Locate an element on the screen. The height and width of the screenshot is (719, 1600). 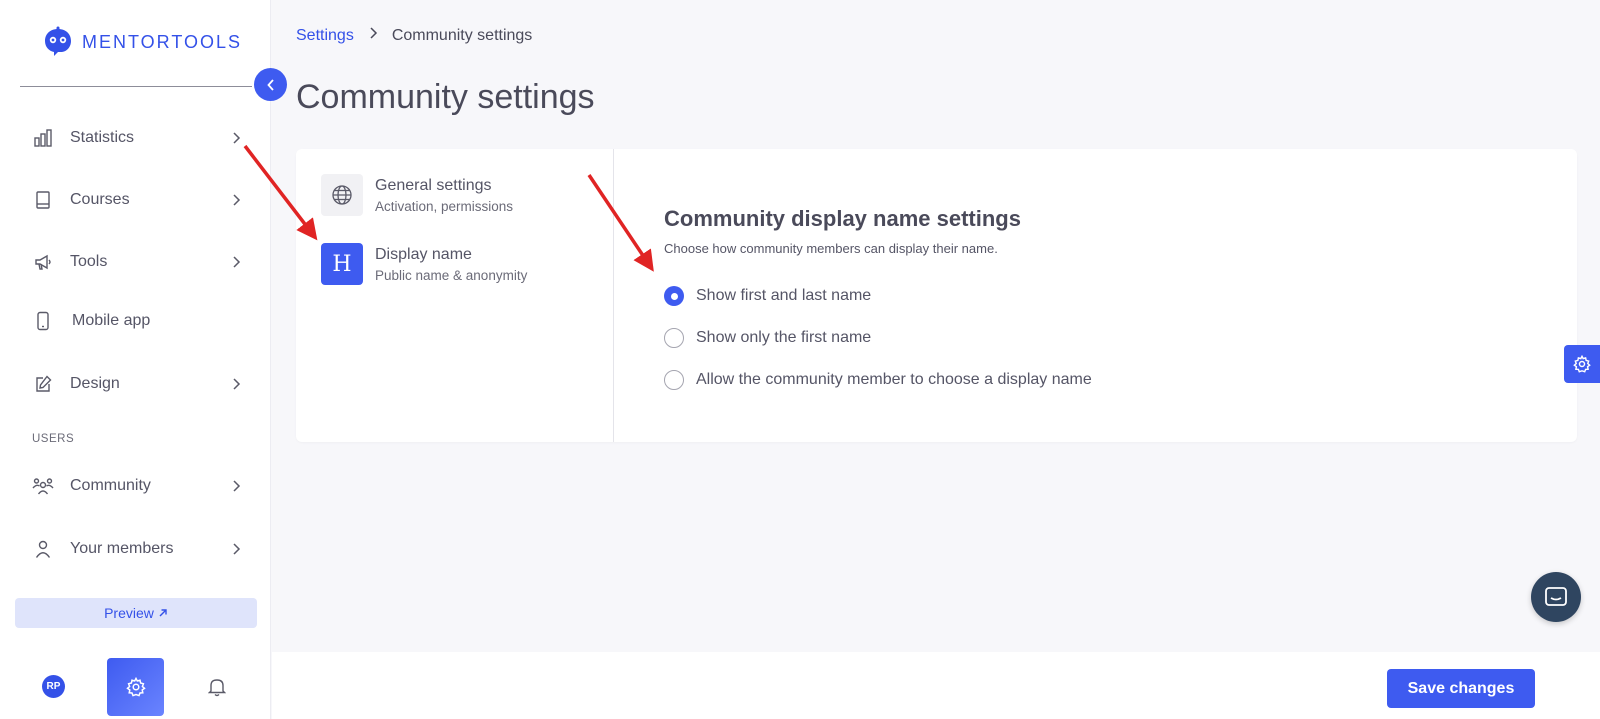
radio-option-first-only: Show only the first name is located at coordinates (767, 338).